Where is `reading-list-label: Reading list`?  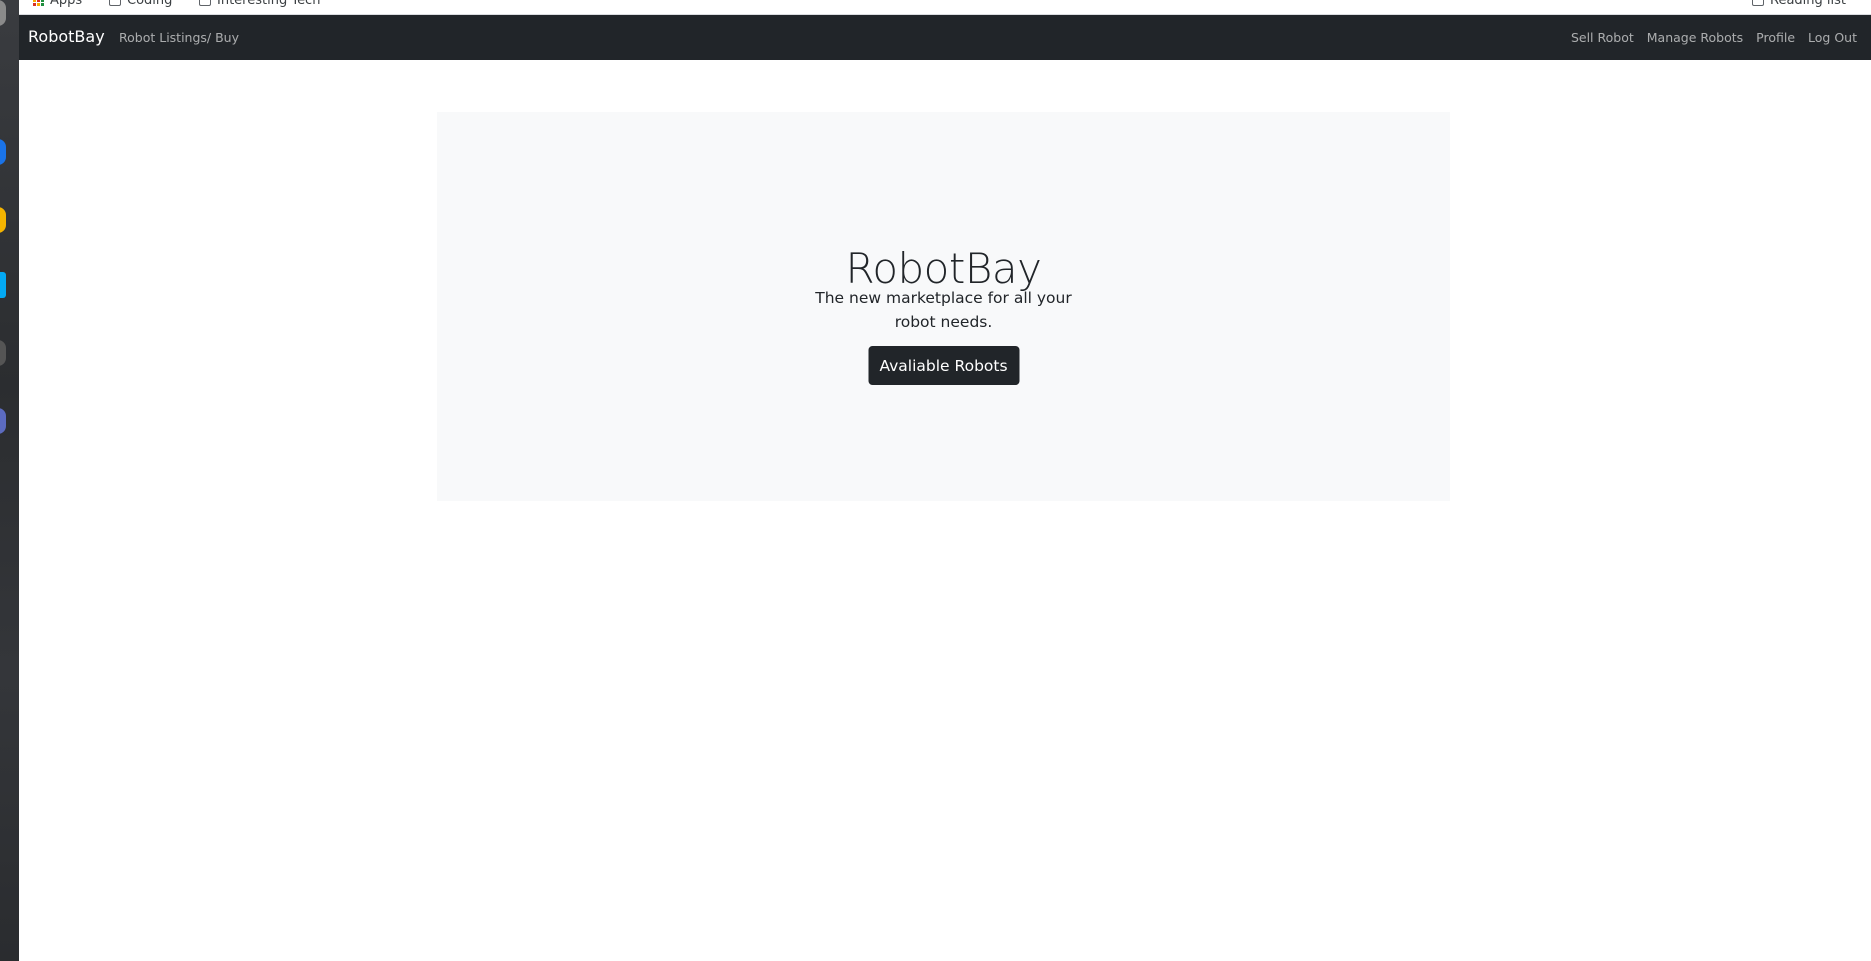
reading-list-label: Reading list is located at coordinates (1808, 4).